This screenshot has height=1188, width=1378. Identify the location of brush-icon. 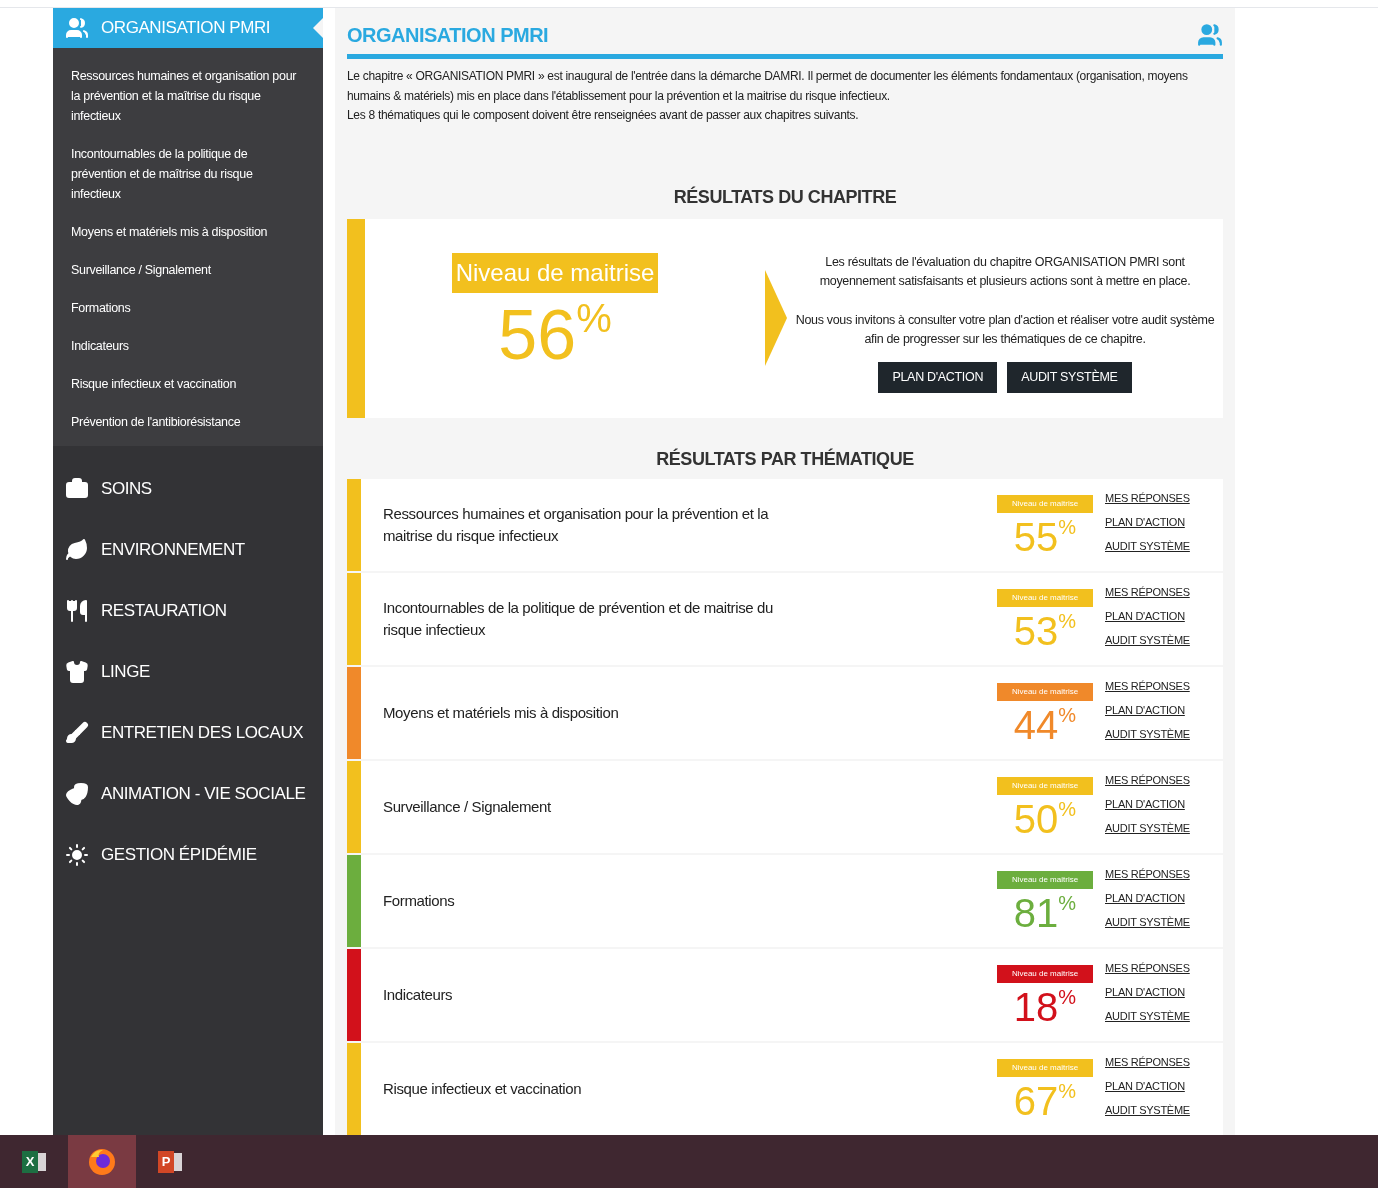
(77, 732).